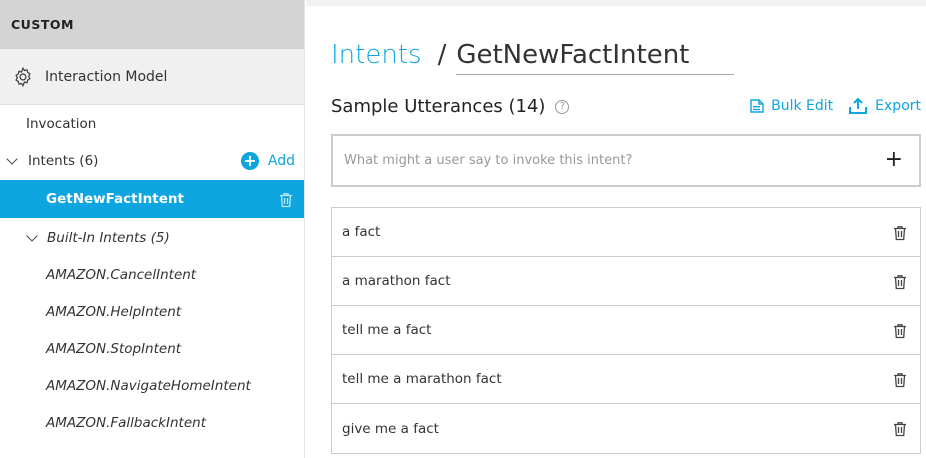 The height and width of the screenshot is (458, 926). I want to click on bulk-edit-icon, so click(757, 106).